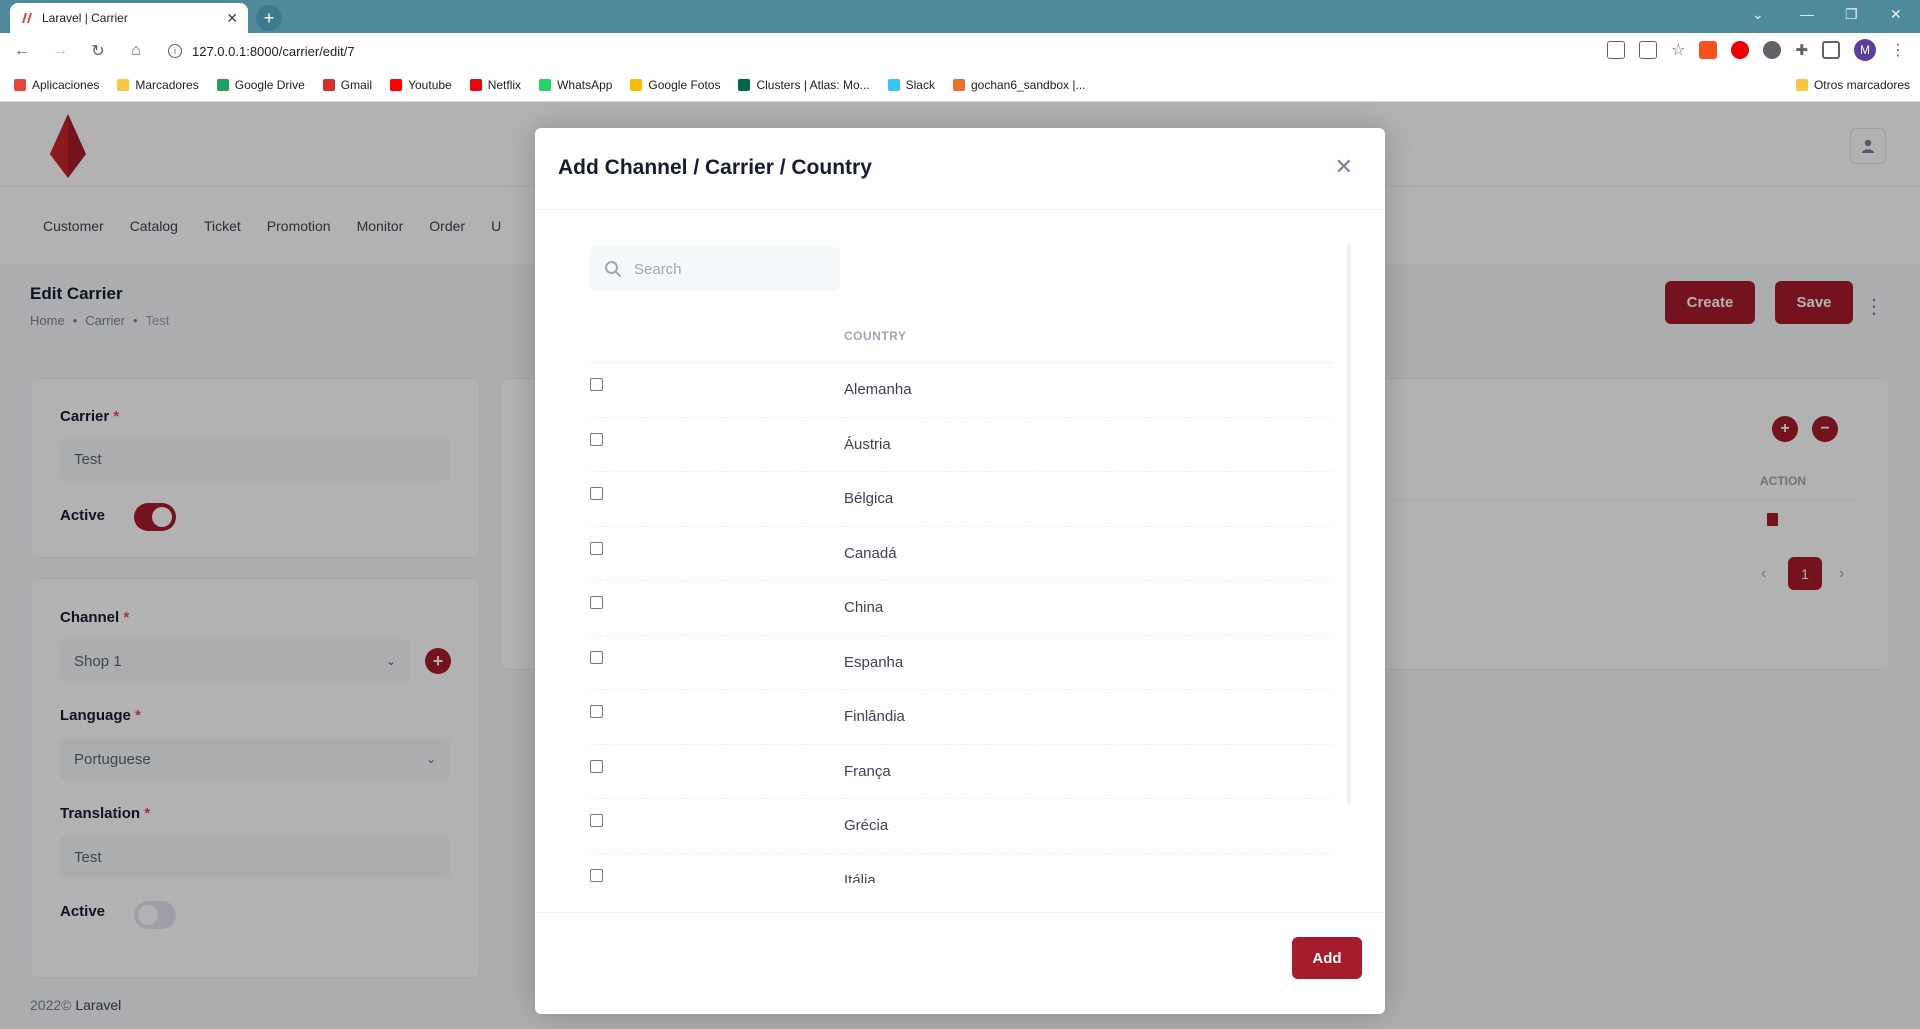 This screenshot has width=1920, height=1029. I want to click on country-name: Itália, so click(860, 877).